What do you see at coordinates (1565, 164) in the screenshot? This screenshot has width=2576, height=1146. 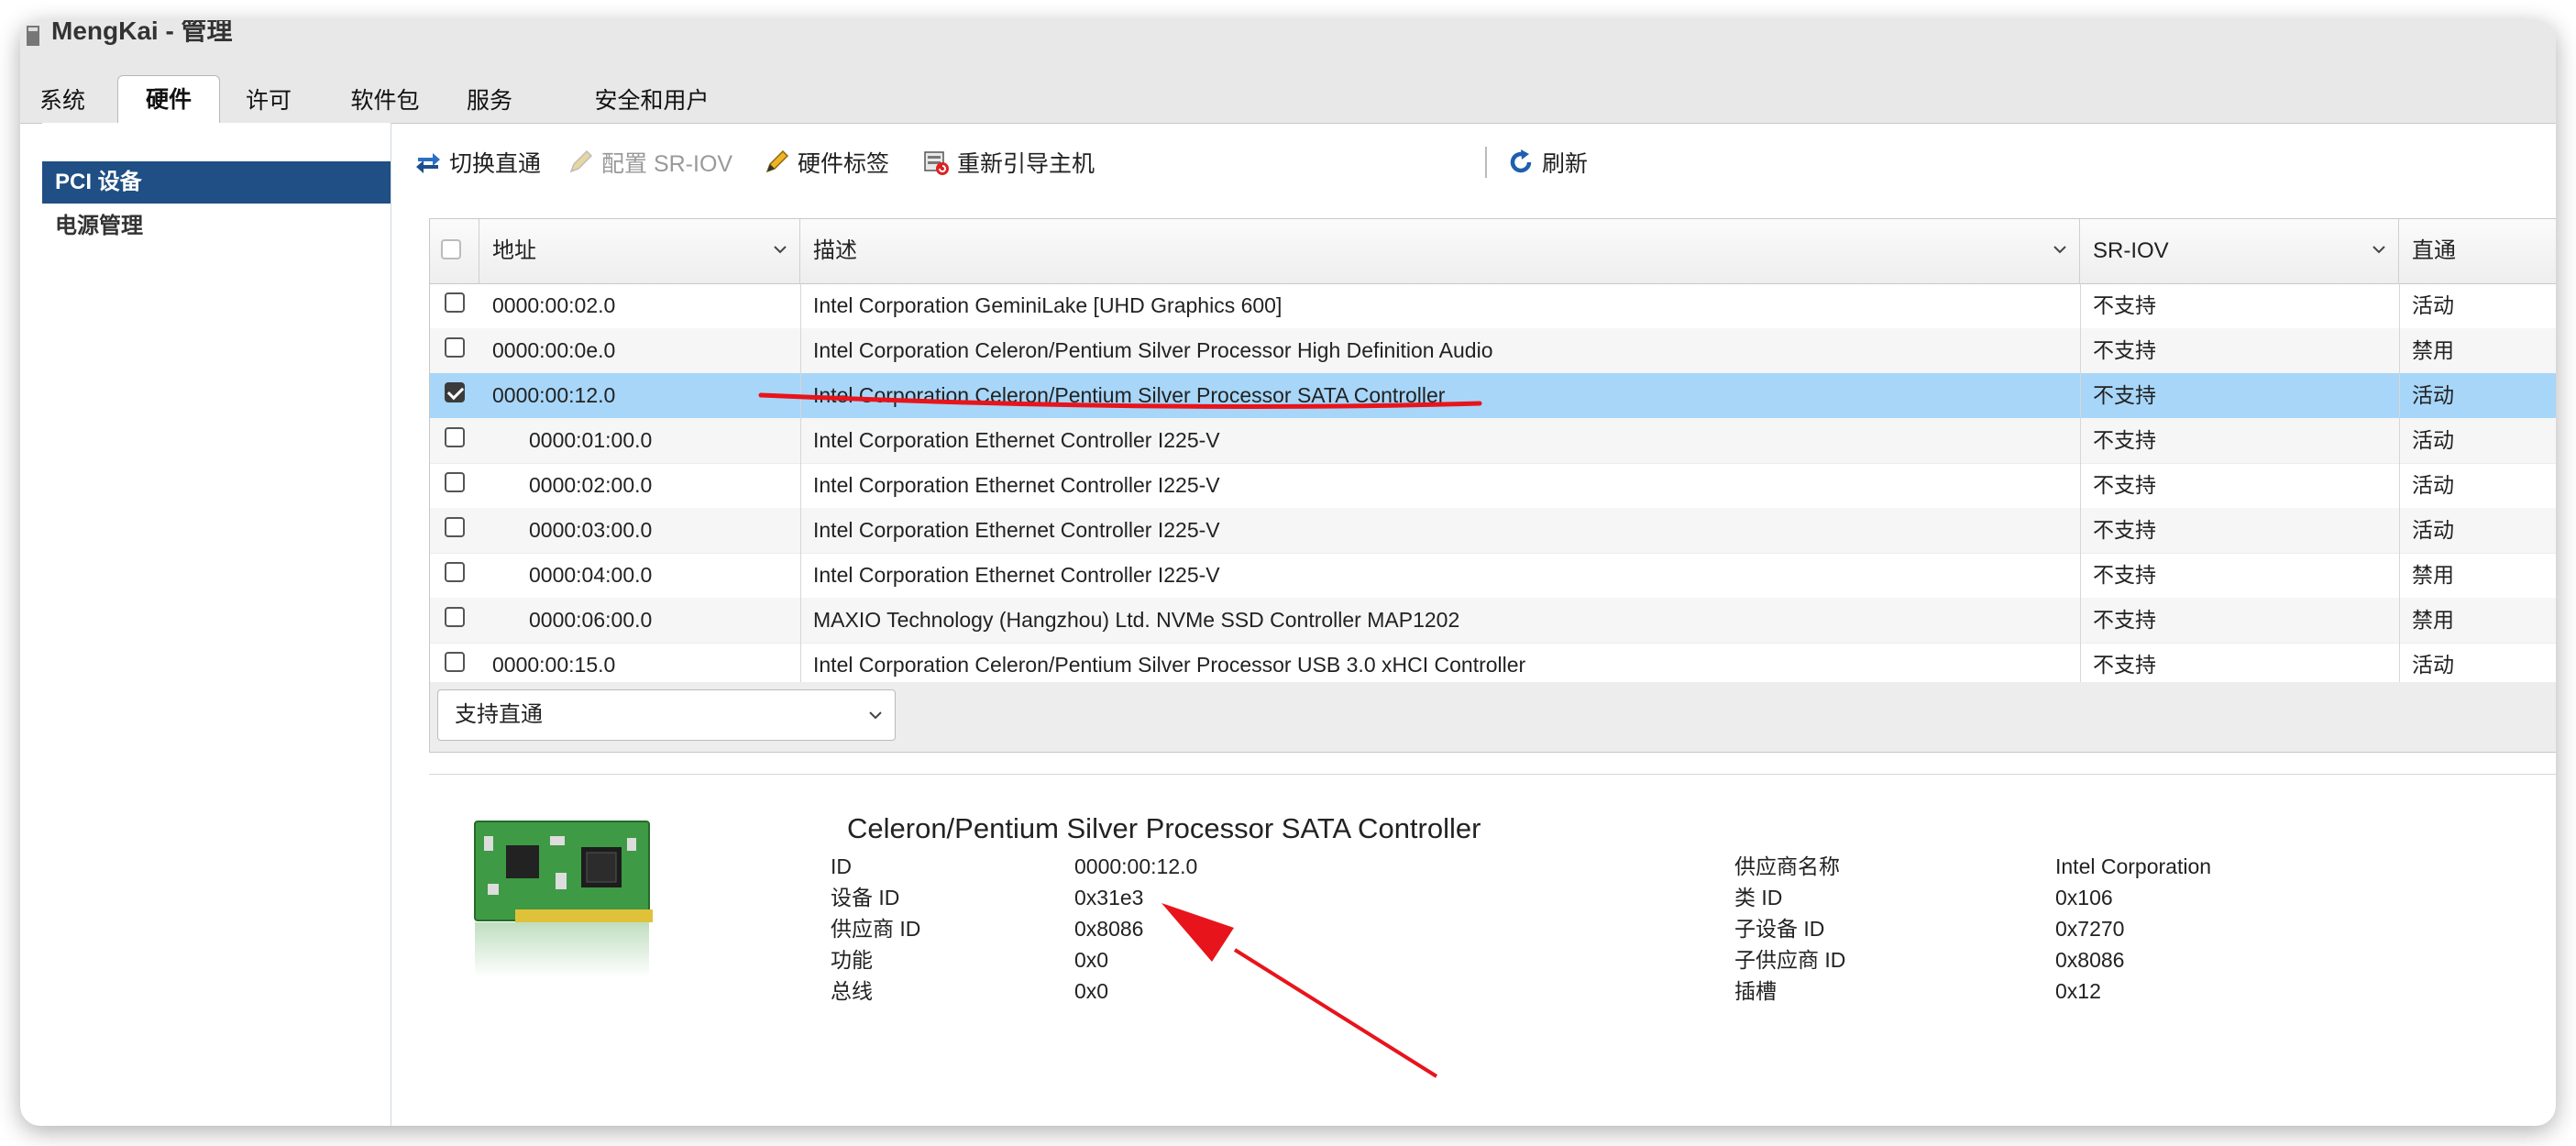 I see `refresh-label: 刷新` at bounding box center [1565, 164].